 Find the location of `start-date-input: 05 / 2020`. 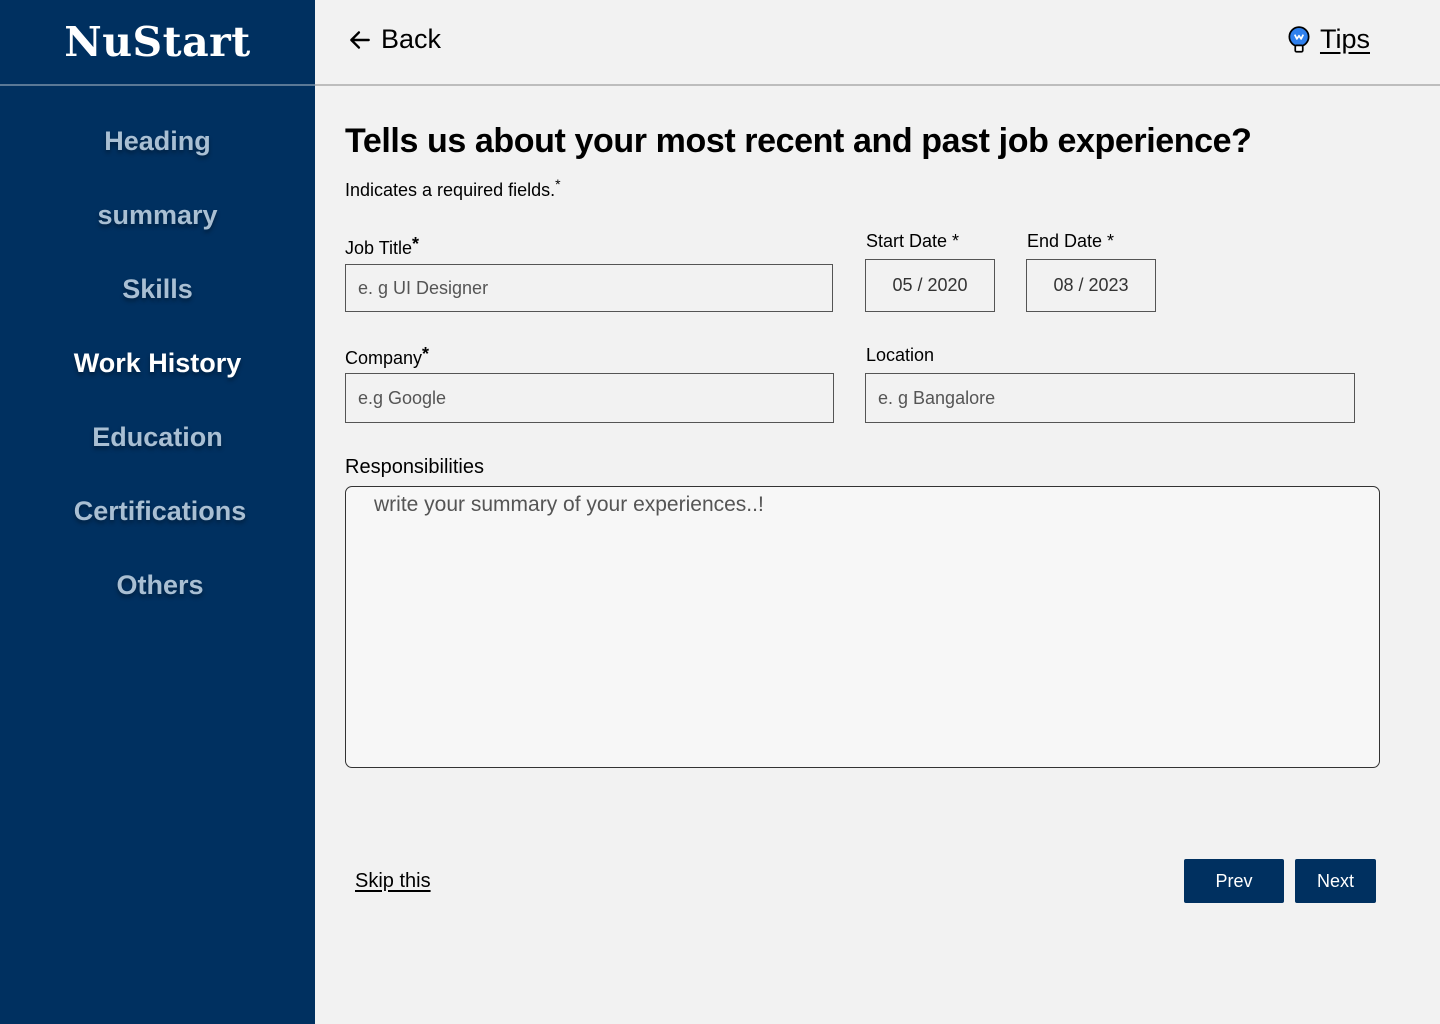

start-date-input: 05 / 2020 is located at coordinates (930, 285).